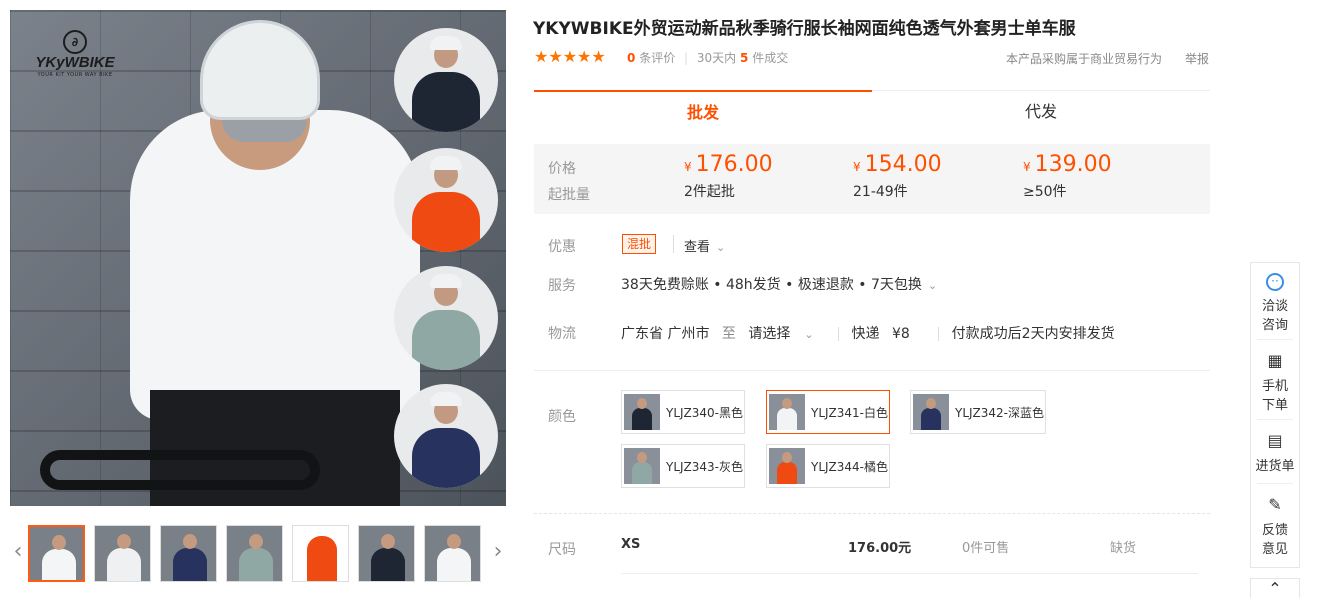  What do you see at coordinates (1197, 58) in the screenshot?
I see `report-link: 举报` at bounding box center [1197, 58].